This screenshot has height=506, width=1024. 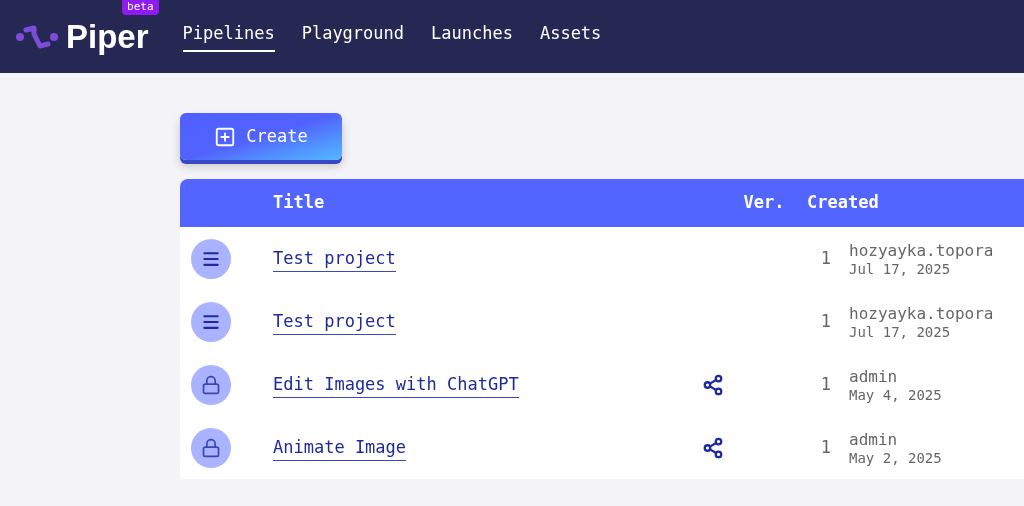 What do you see at coordinates (299, 203) in the screenshot?
I see `column-header: Title` at bounding box center [299, 203].